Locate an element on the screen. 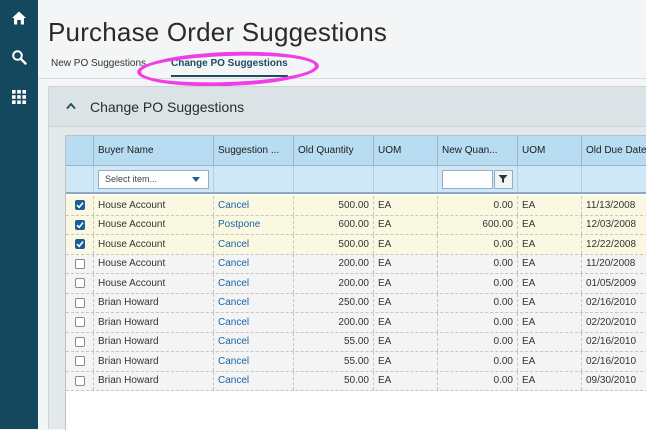 This screenshot has height=430, width=646. filter-suggestion-cell is located at coordinates (254, 179).